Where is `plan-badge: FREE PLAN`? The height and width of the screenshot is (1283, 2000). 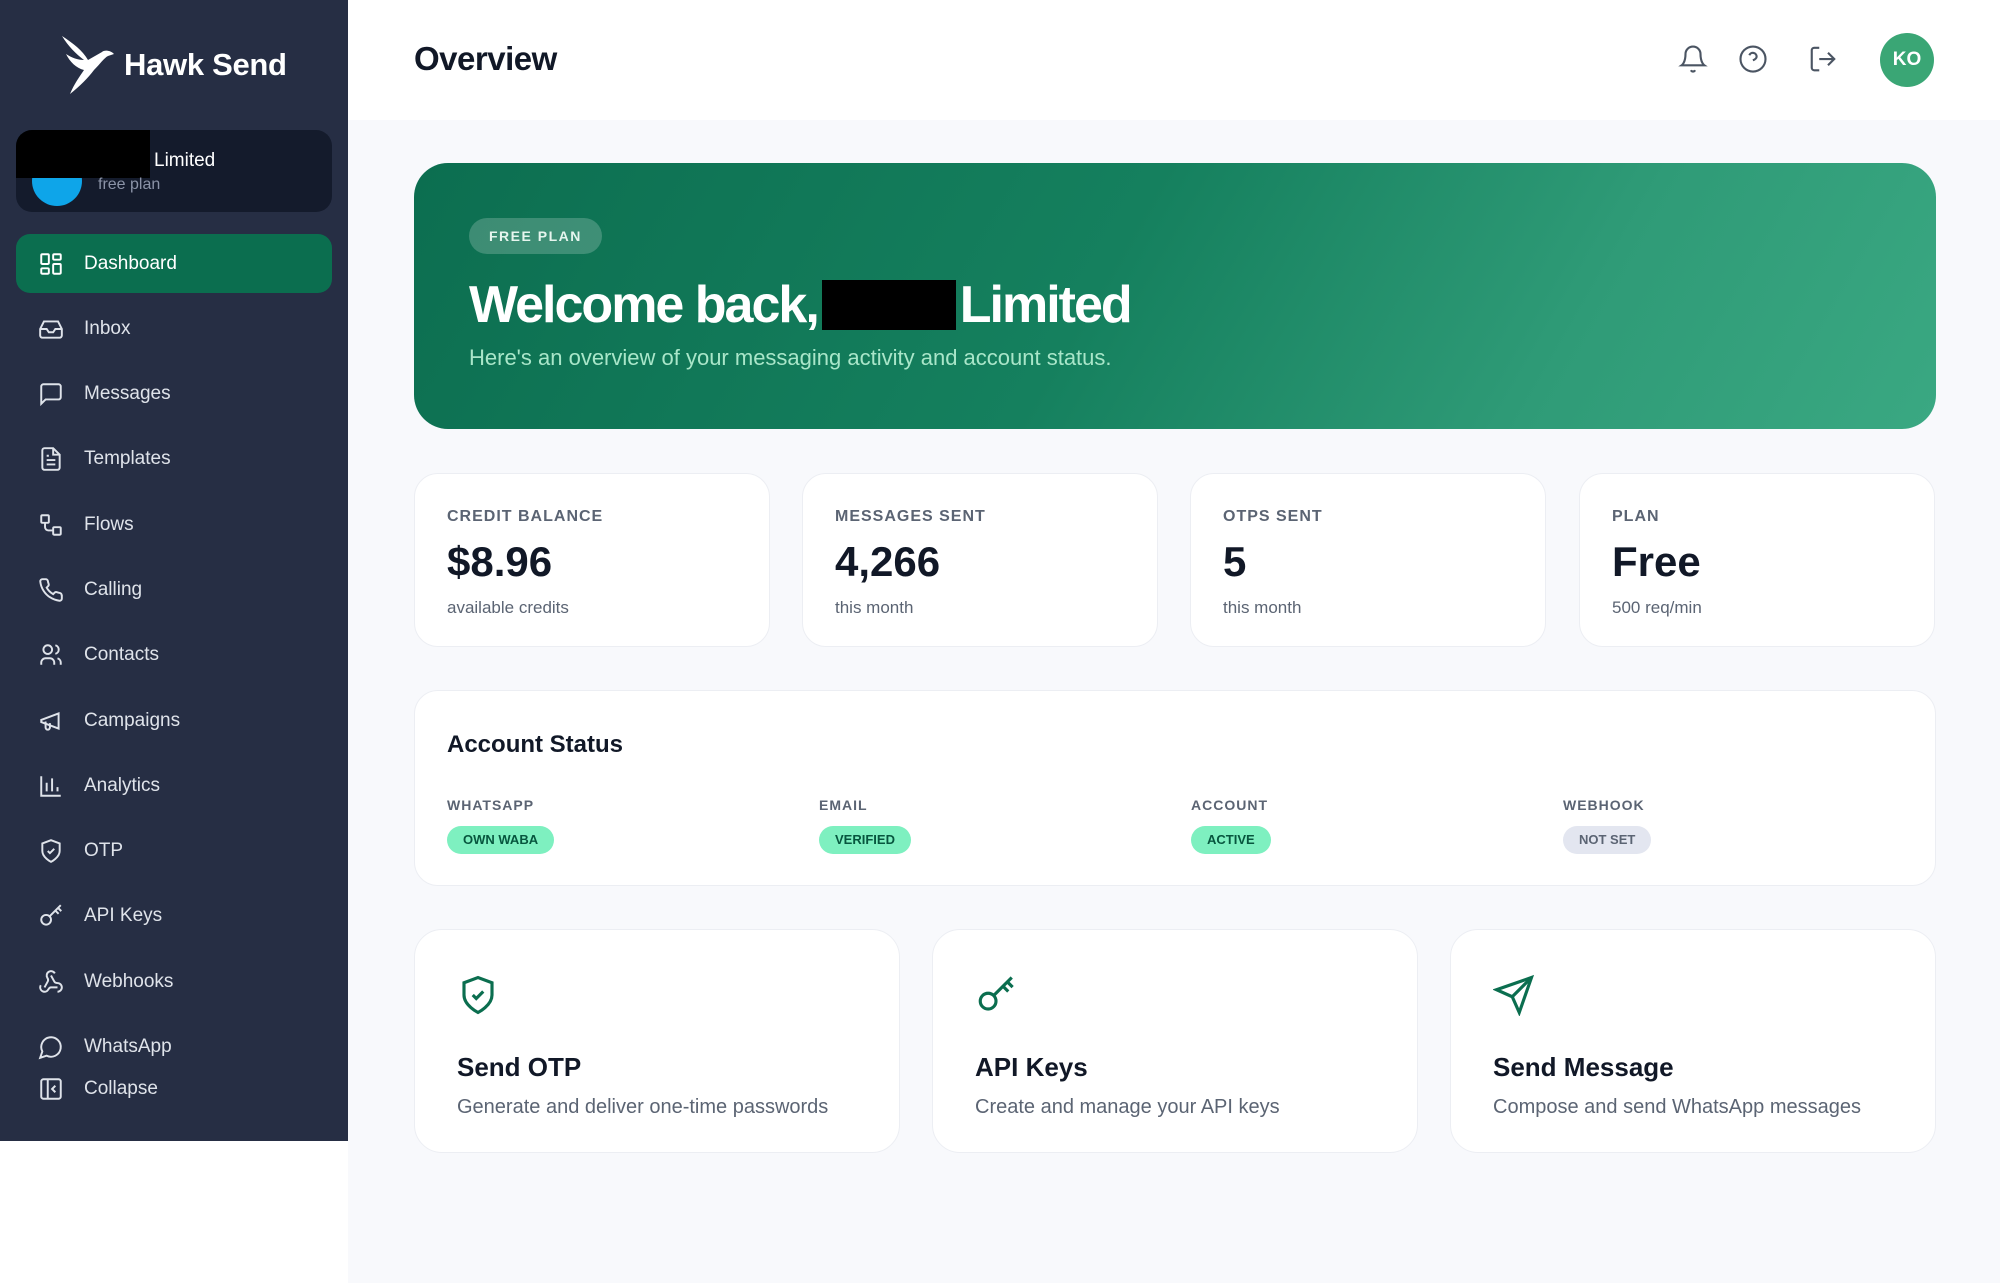
plan-badge: FREE PLAN is located at coordinates (535, 236).